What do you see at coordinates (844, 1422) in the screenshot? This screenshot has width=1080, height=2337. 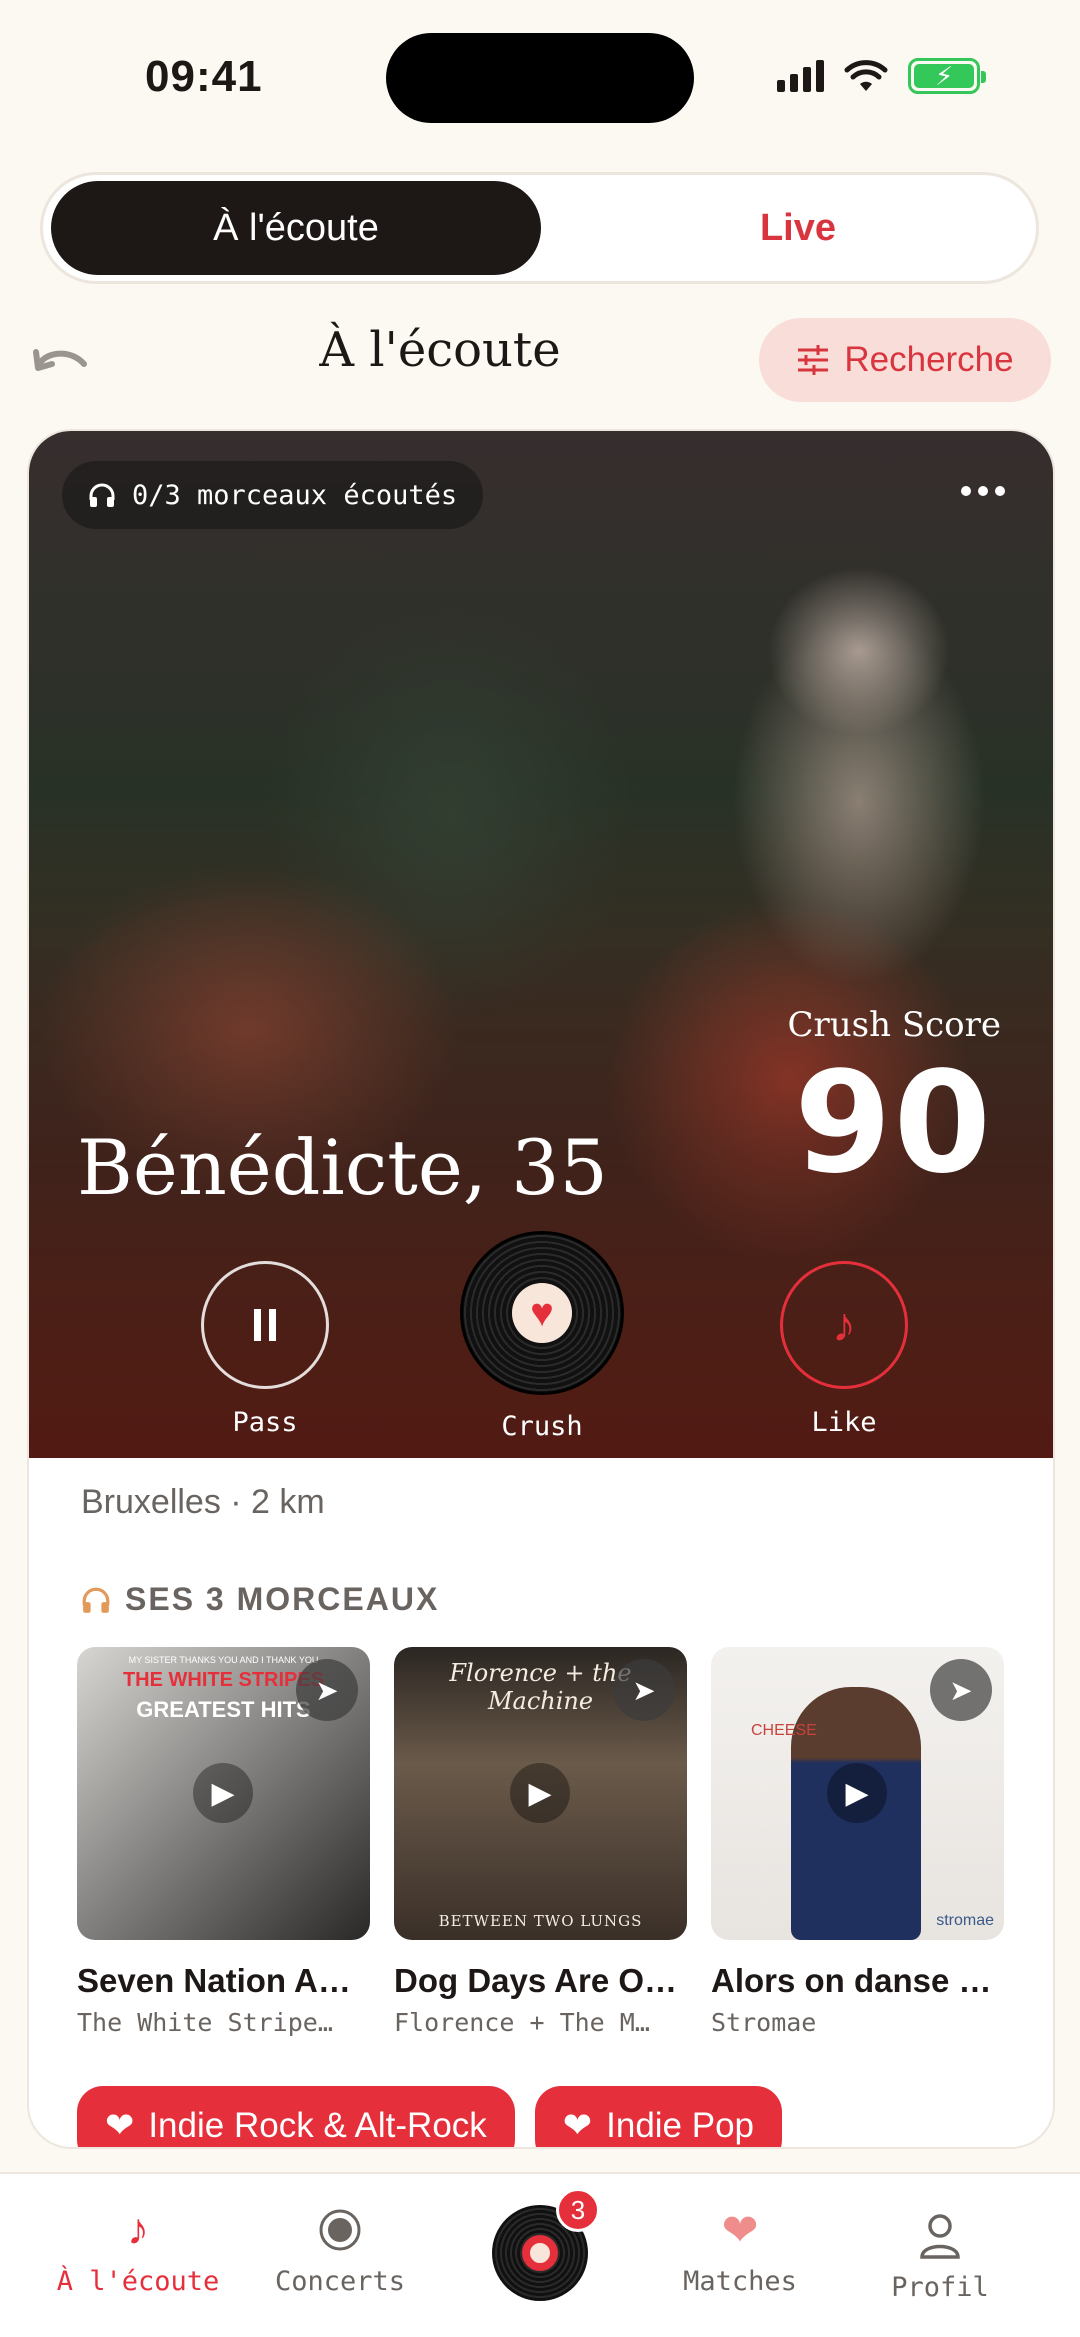 I see `like-label: Like` at bounding box center [844, 1422].